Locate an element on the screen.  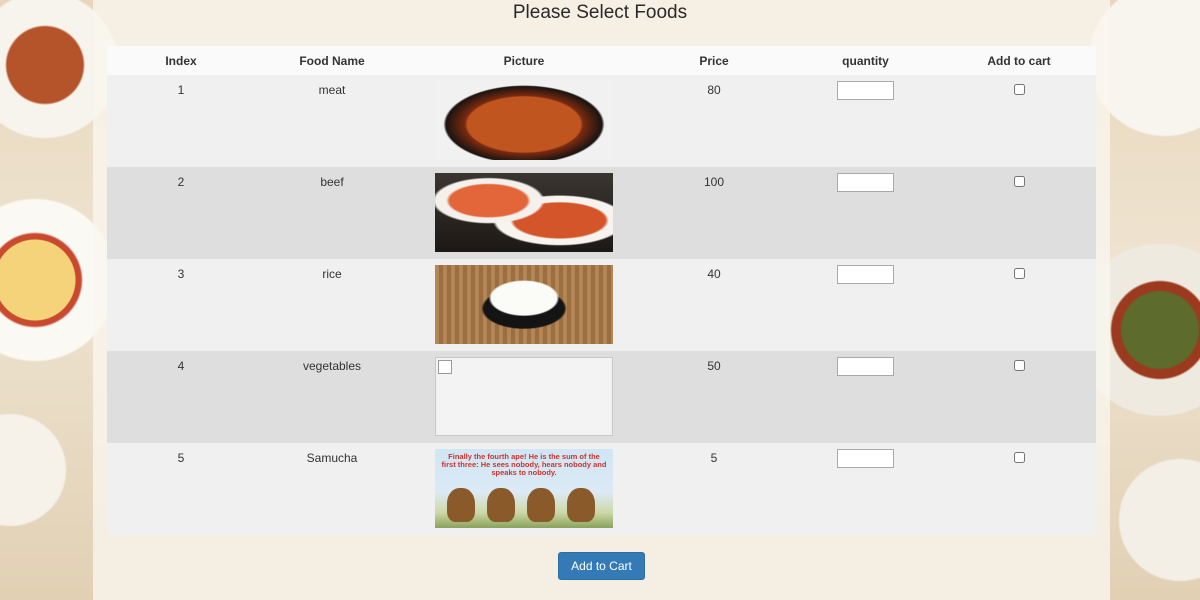
row-price: 80 is located at coordinates (714, 90).